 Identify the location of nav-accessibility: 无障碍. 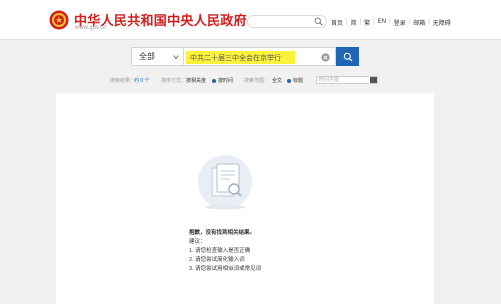
(442, 22).